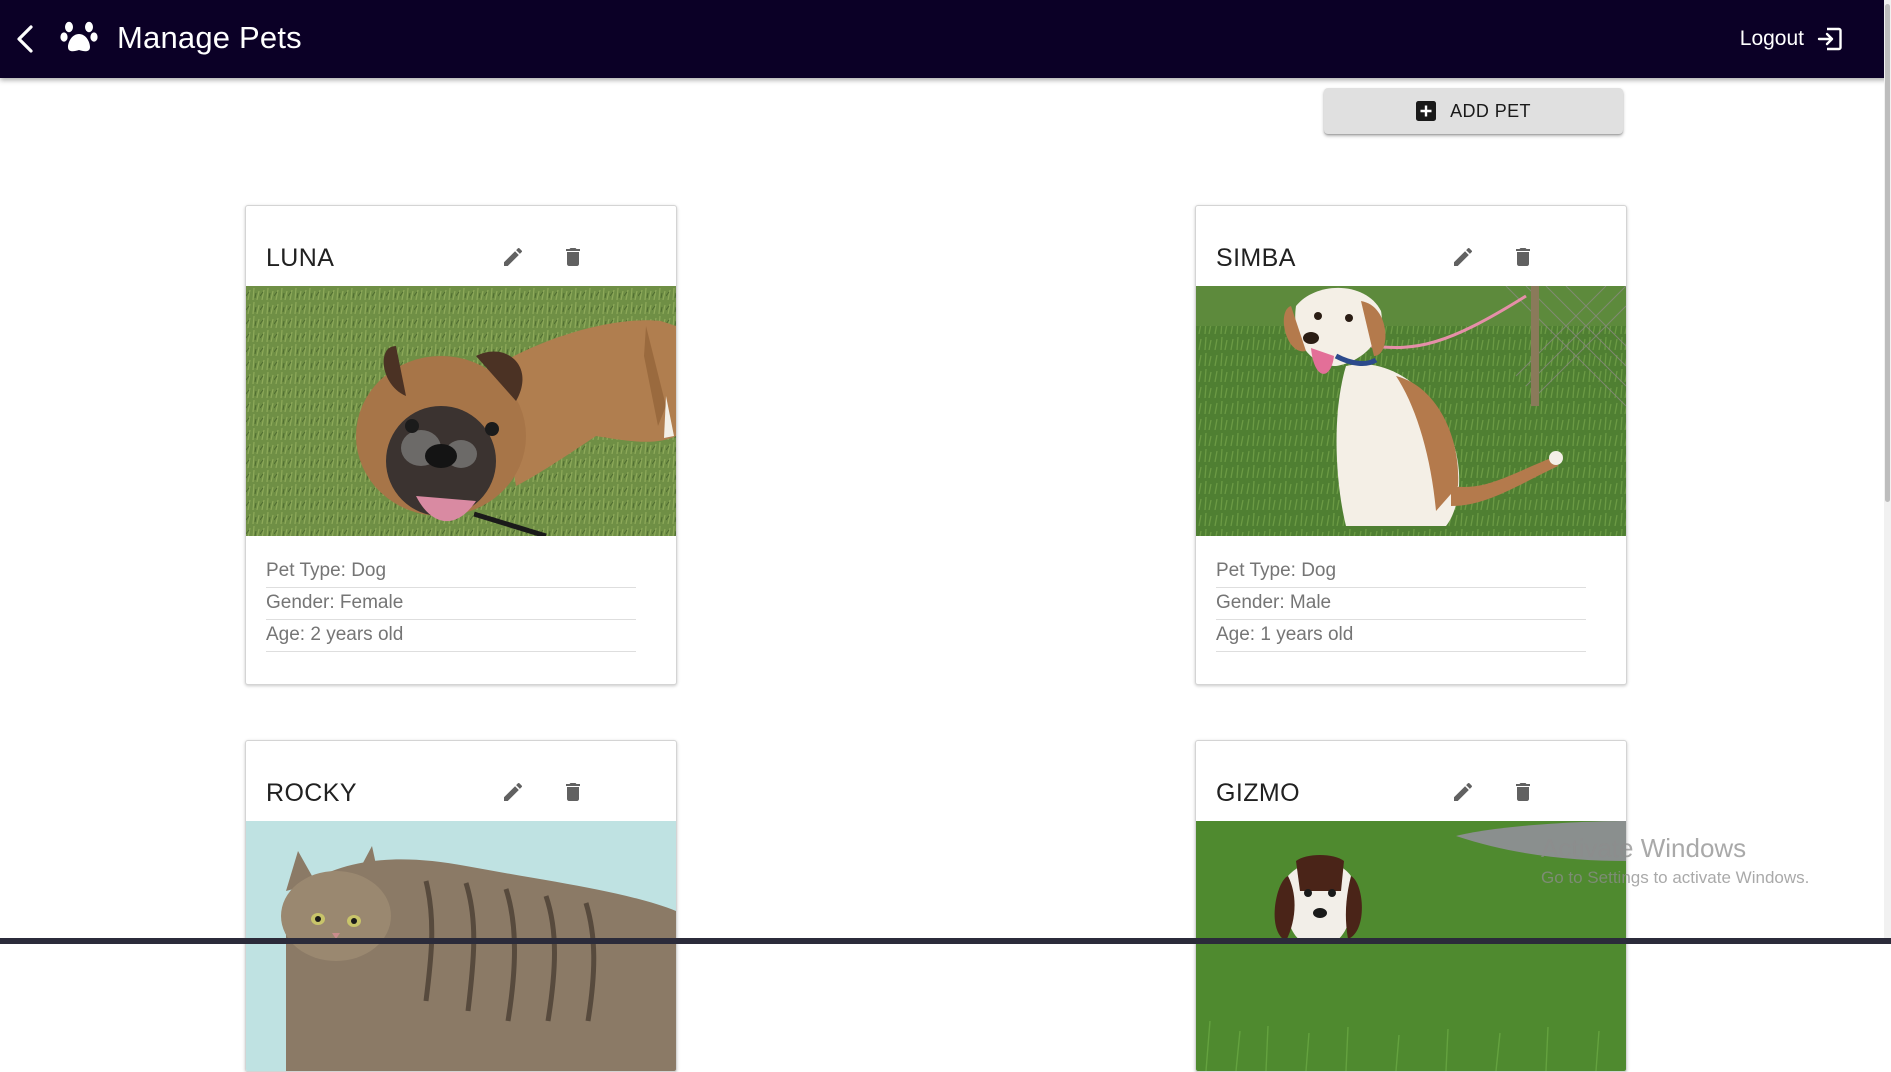  Describe the element at coordinates (451, 637) in the screenshot. I see `pet-age: Age: 2 years old` at that location.